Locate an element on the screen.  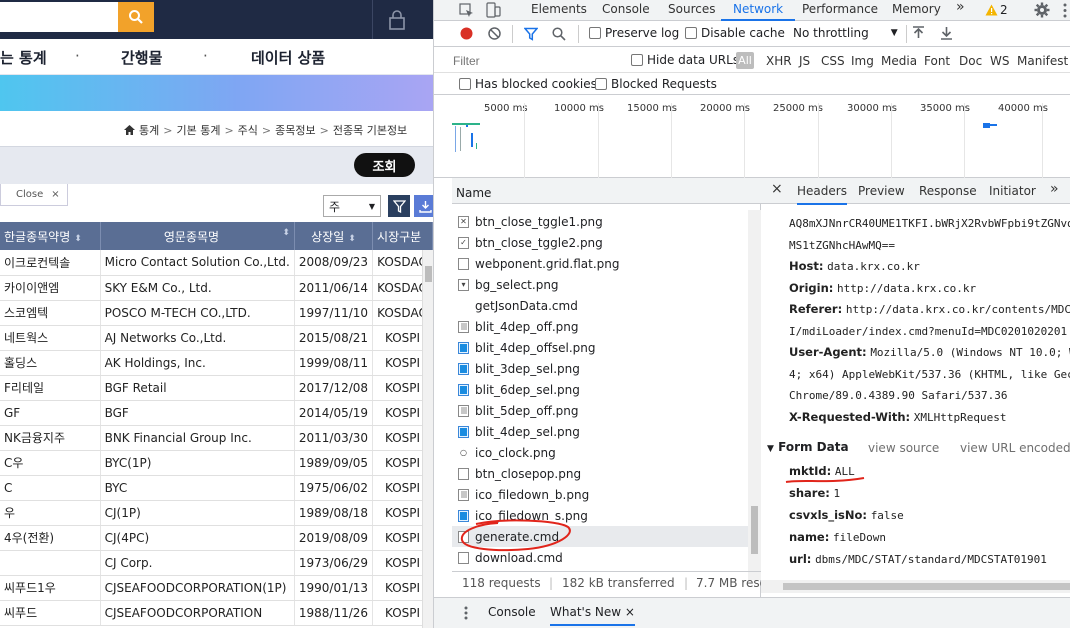
form-data-section-title: ▼ Form Data is located at coordinates (808, 447).